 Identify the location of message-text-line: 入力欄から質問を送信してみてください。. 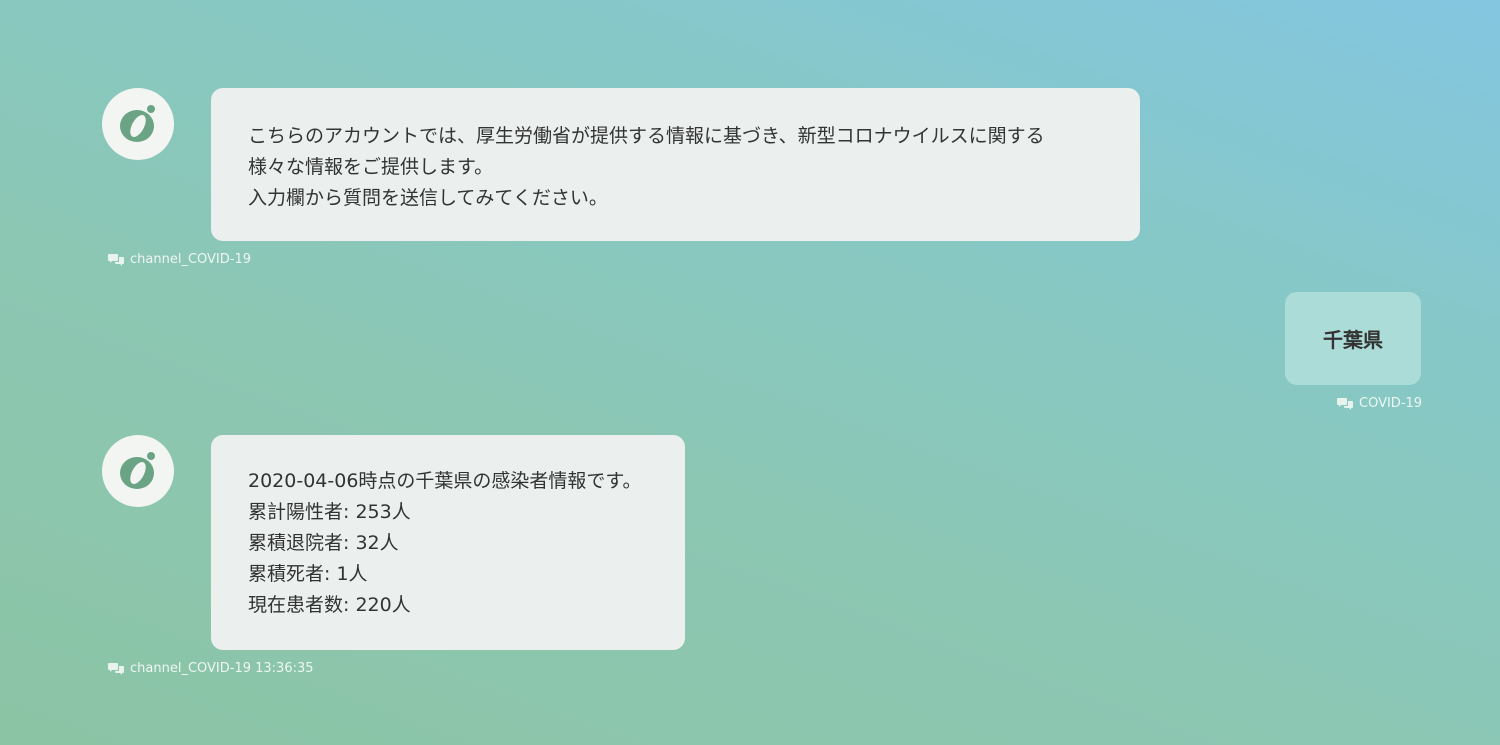
(428, 198).